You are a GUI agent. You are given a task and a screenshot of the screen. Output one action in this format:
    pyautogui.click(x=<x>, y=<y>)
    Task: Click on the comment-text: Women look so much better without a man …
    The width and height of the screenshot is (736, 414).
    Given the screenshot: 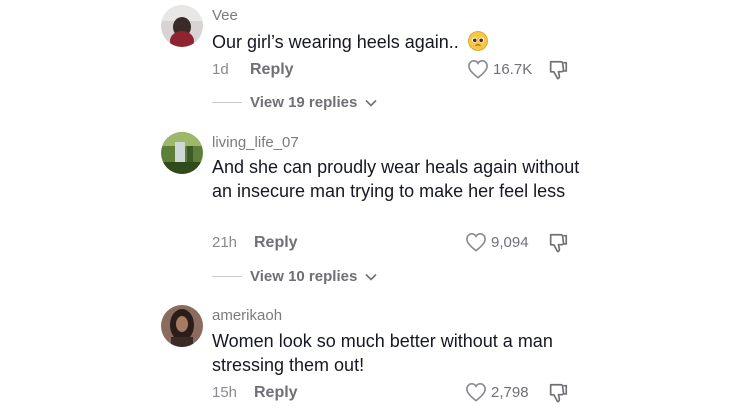 What is the action you would take?
    pyautogui.click(x=382, y=353)
    